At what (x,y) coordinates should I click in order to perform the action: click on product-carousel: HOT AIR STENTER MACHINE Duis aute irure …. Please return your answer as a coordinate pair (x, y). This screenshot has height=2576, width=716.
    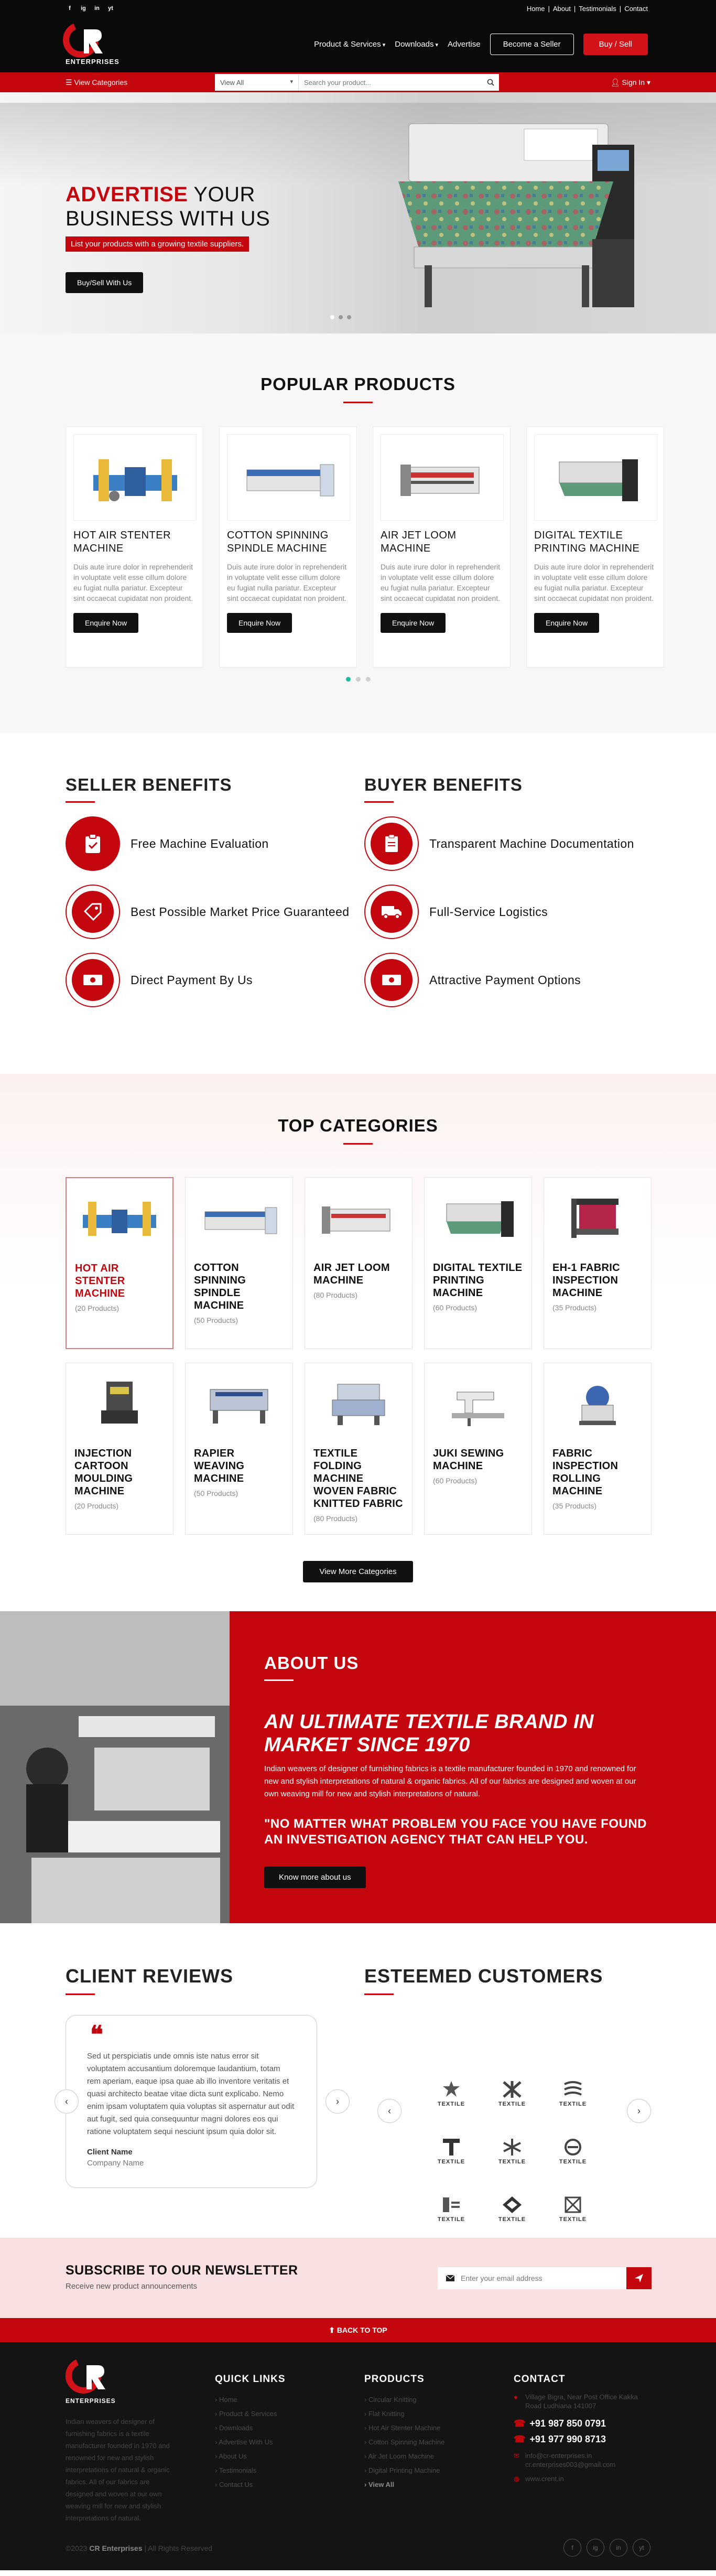
    Looking at the image, I should click on (365, 546).